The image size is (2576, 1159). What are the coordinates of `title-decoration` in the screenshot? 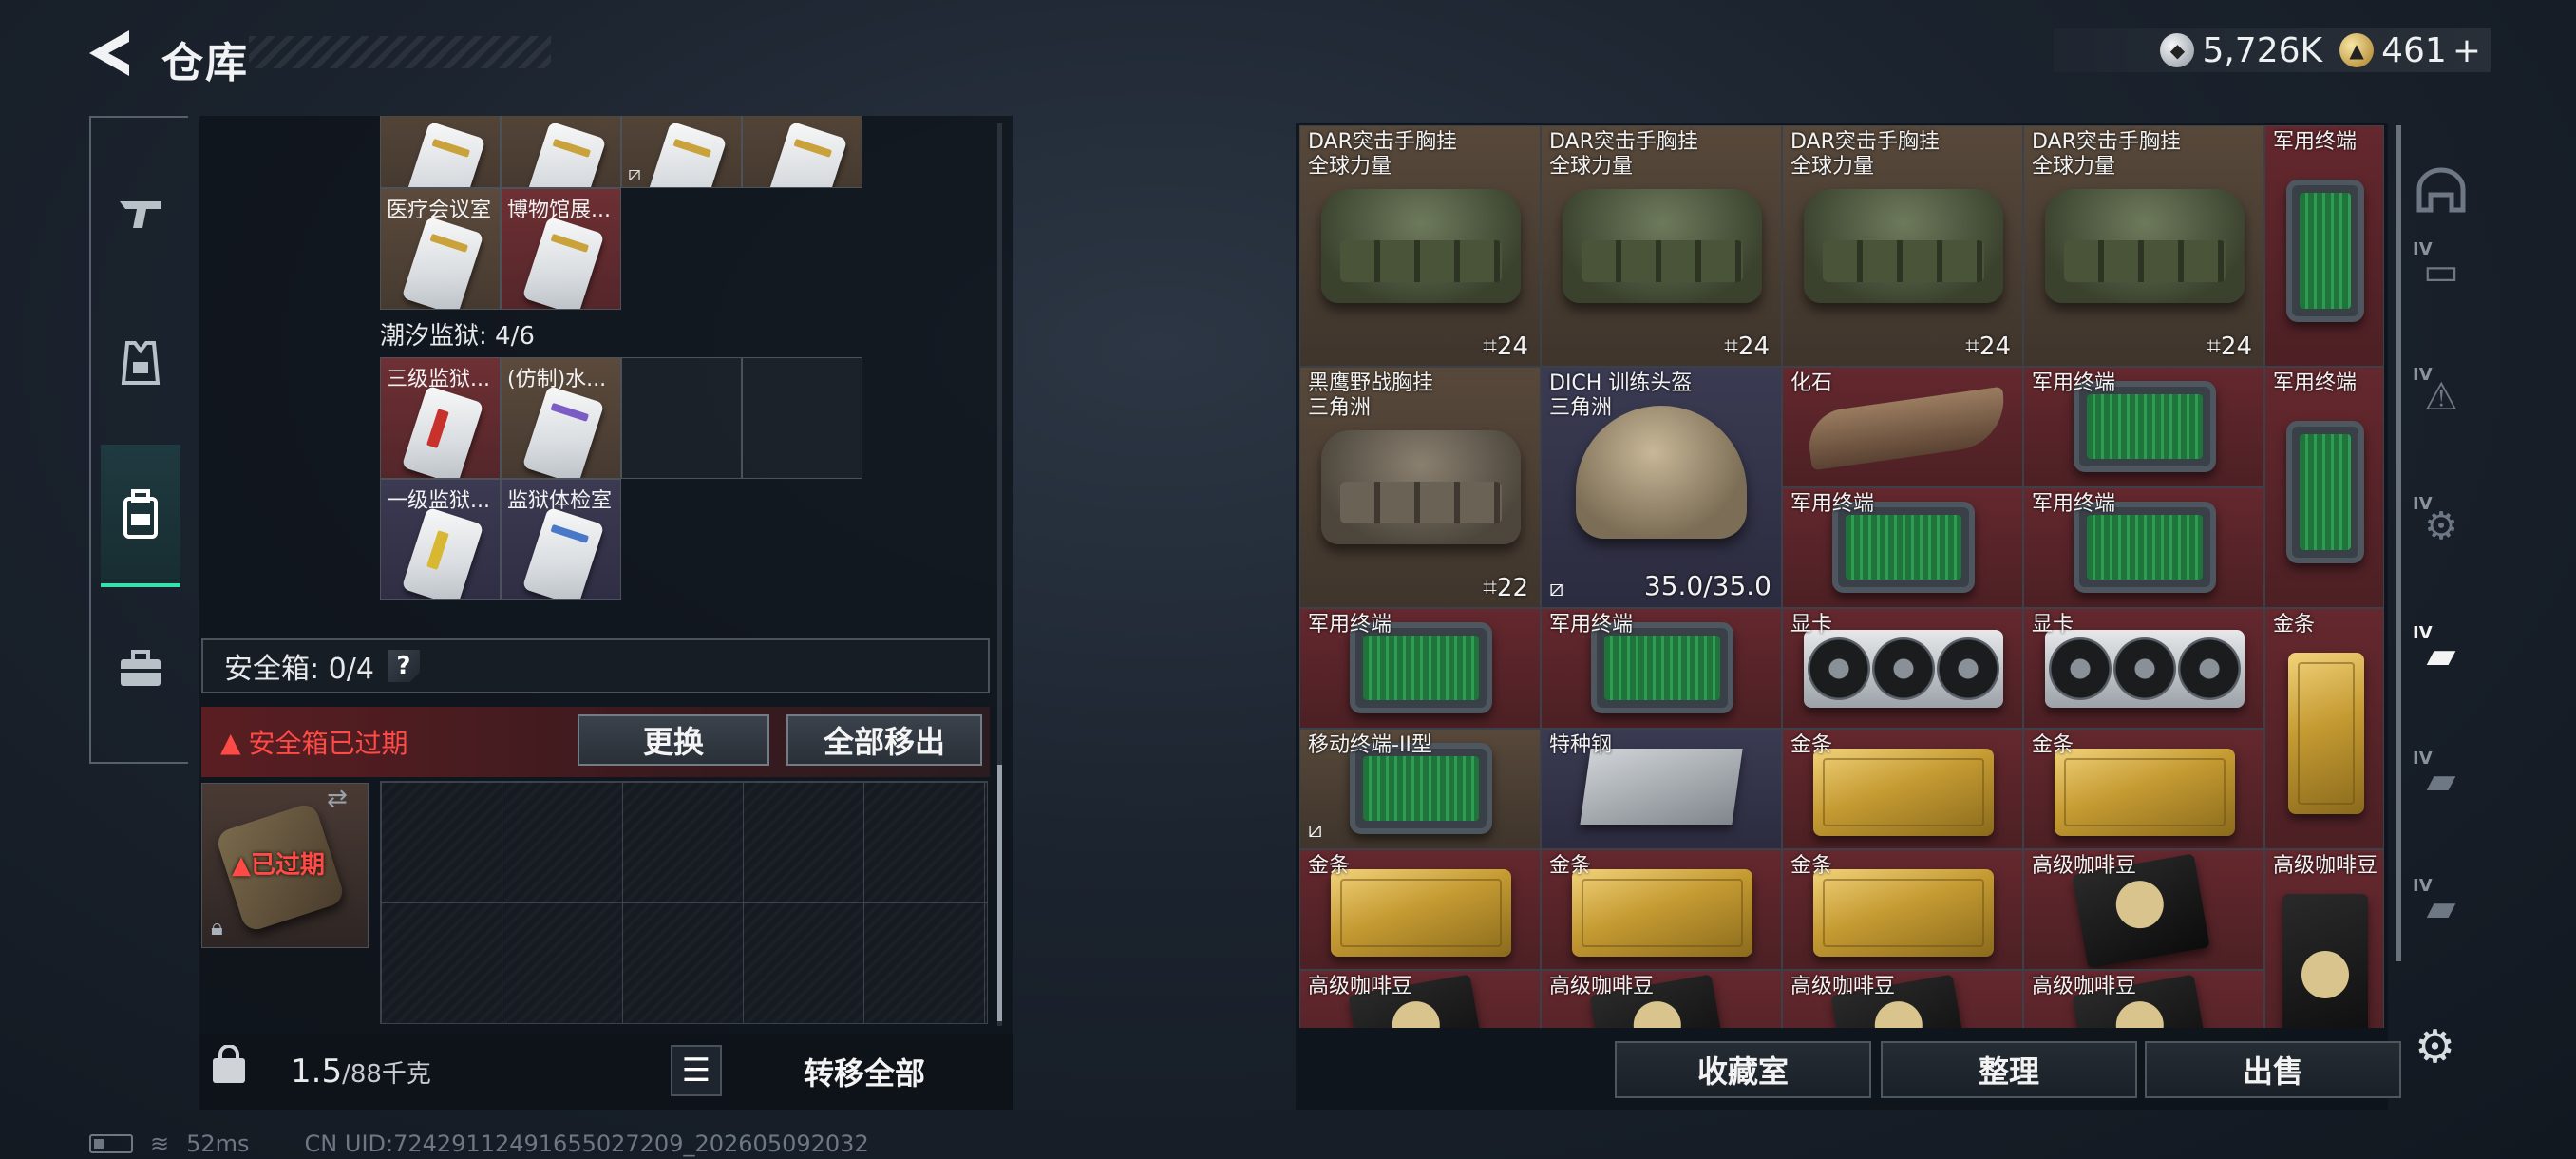 It's located at (400, 52).